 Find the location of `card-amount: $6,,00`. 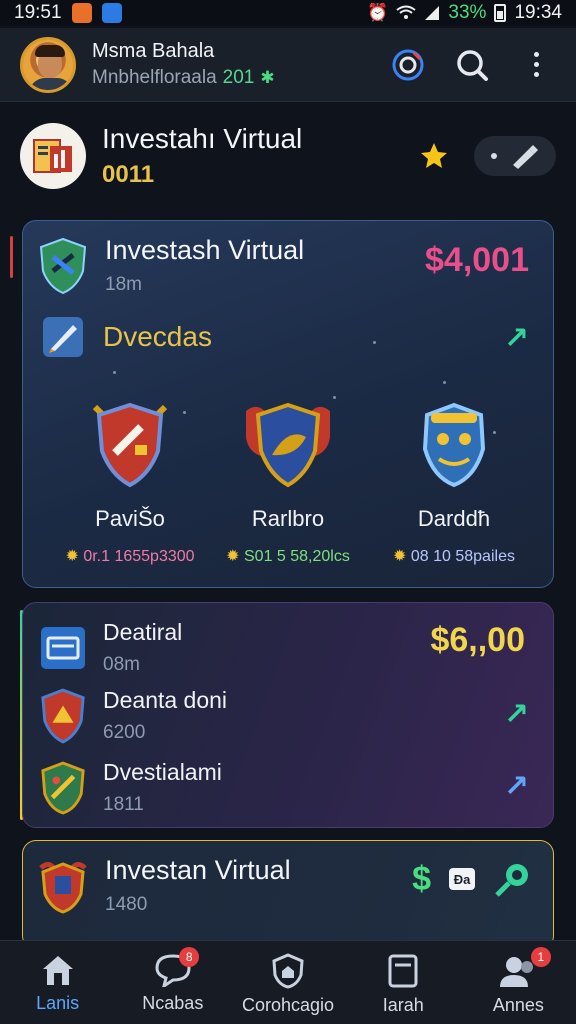

card-amount: $6,,00 is located at coordinates (477, 640).